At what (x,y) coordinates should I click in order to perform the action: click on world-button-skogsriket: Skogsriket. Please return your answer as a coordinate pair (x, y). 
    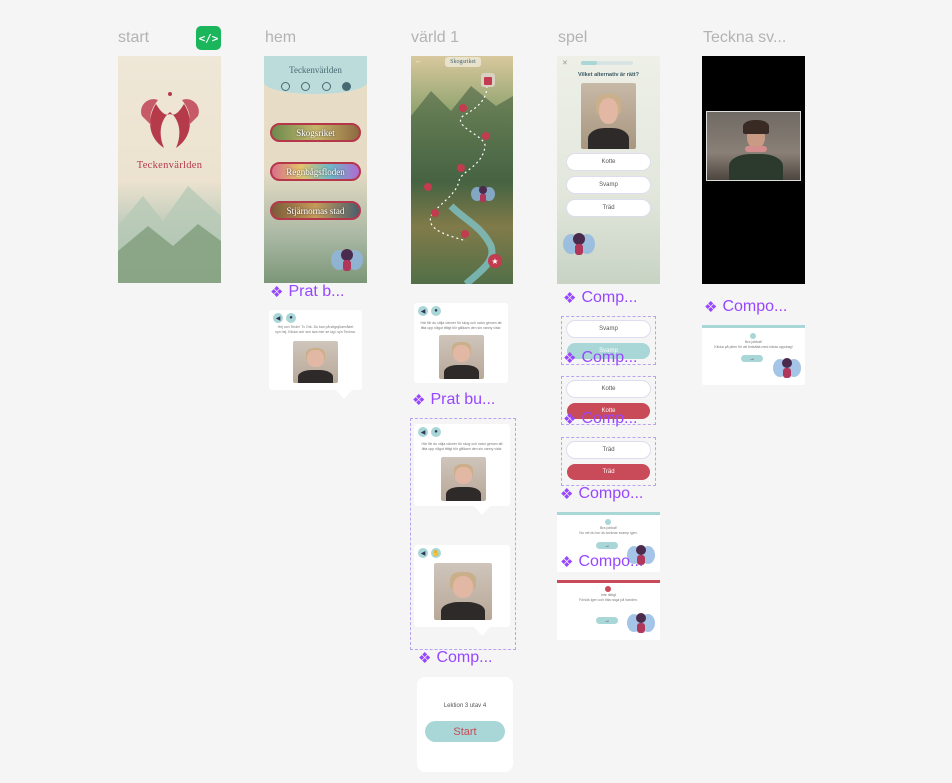
    Looking at the image, I should click on (315, 132).